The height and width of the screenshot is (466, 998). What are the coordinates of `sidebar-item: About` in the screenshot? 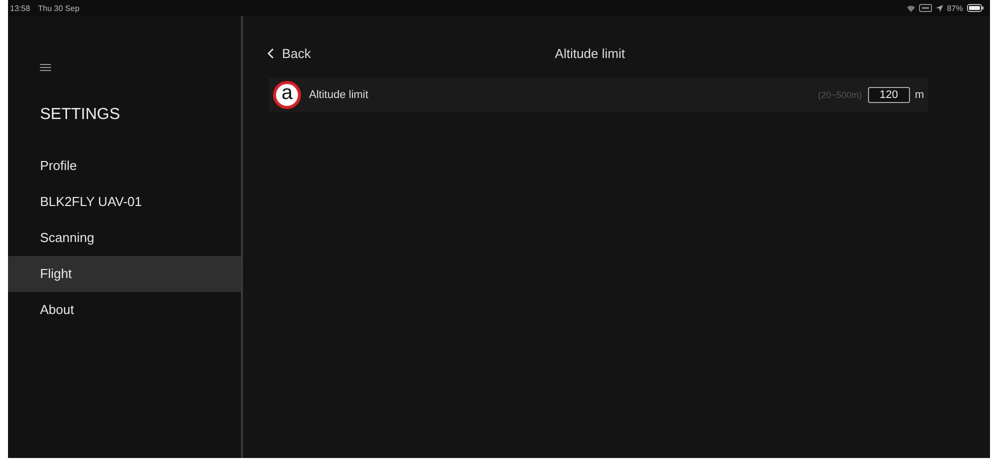 It's located at (124, 310).